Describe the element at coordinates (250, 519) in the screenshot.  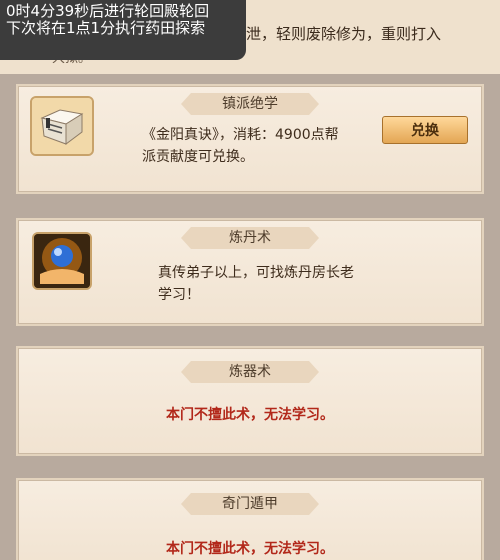
I see `skill-card-qimen-dunjia: 奇门遁甲 本门不擅此术，无法学习。` at that location.